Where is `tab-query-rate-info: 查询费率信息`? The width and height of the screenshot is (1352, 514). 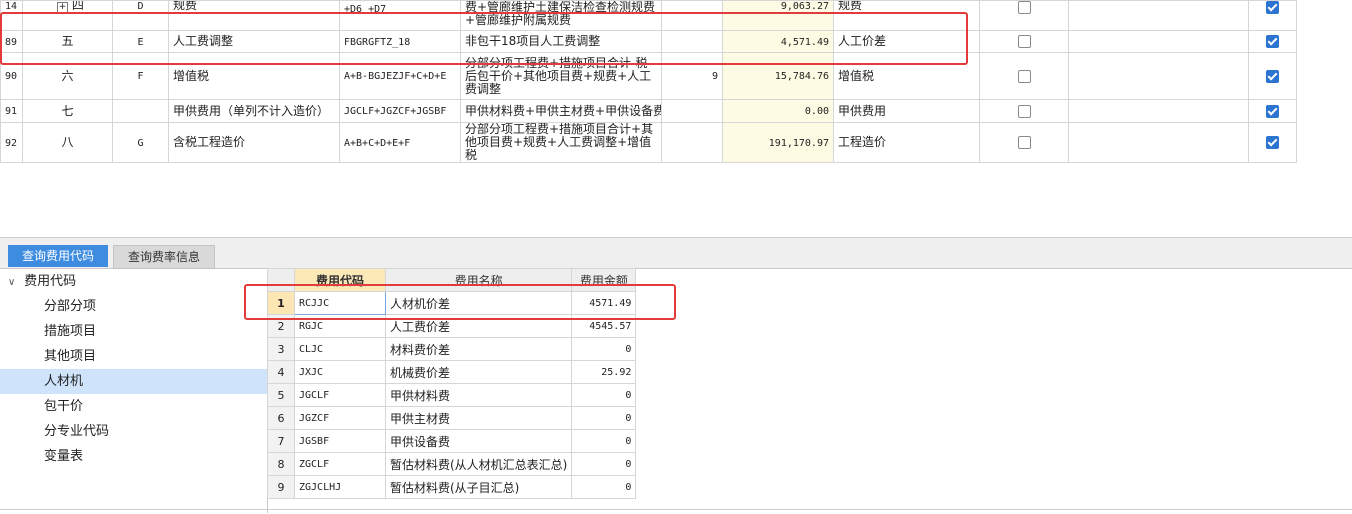
tab-query-rate-info: 查询费率信息 is located at coordinates (164, 257).